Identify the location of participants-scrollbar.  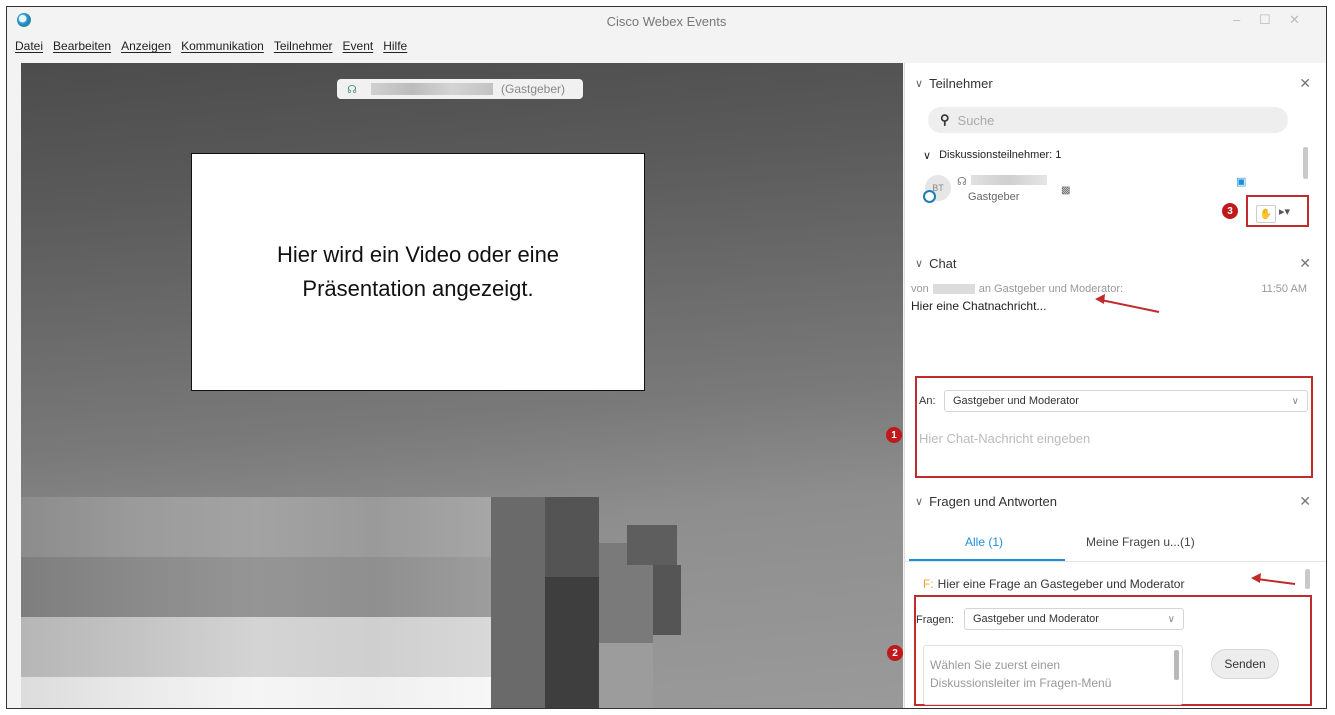
(1305, 163).